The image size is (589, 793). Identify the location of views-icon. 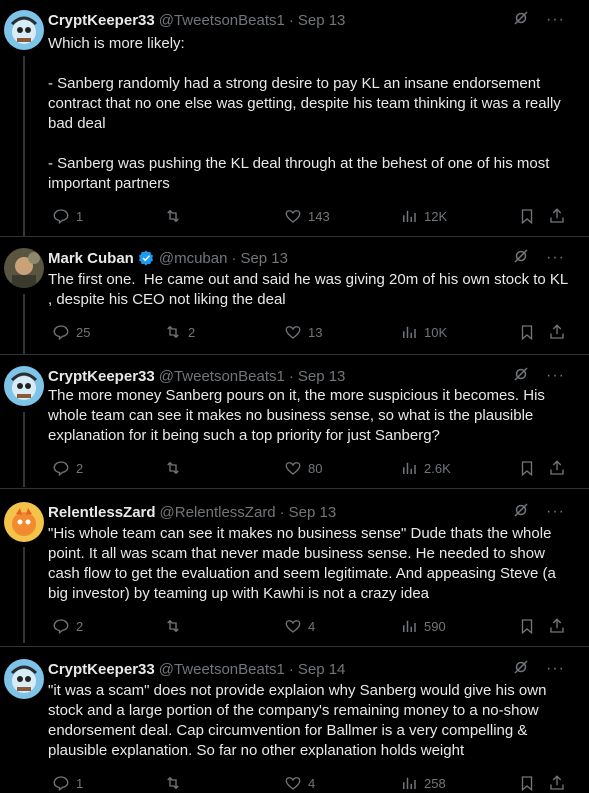
(409, 468).